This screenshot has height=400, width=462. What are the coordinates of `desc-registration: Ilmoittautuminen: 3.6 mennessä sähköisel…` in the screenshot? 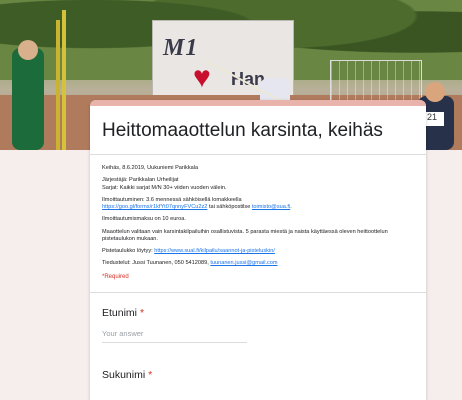 It's located at (258, 204).